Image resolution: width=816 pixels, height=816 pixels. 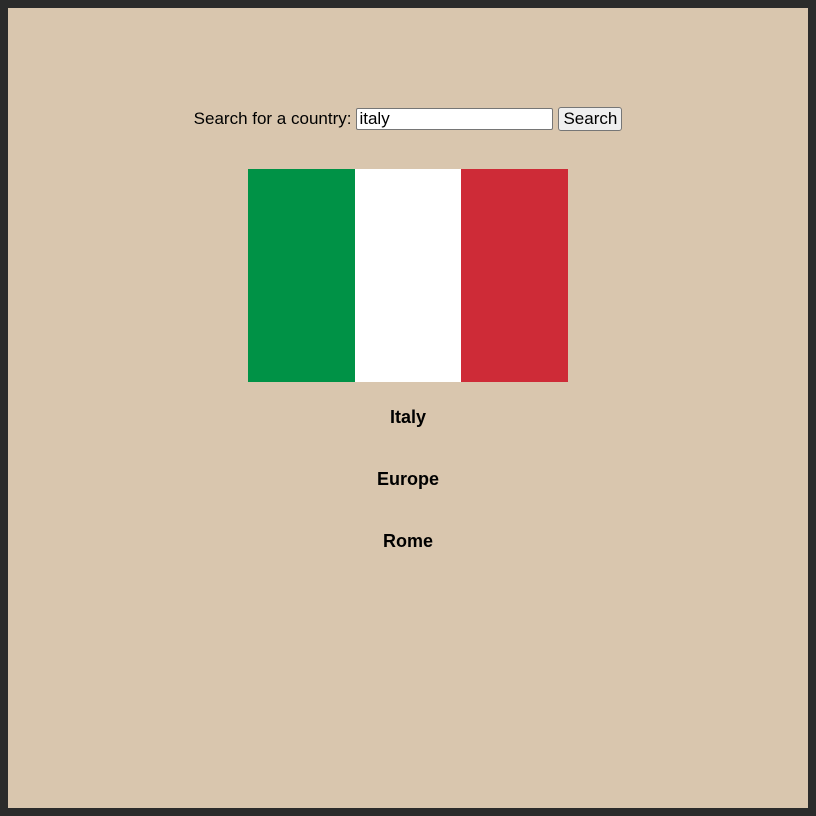 What do you see at coordinates (515, 275) in the screenshot?
I see `flag-stripe-red` at bounding box center [515, 275].